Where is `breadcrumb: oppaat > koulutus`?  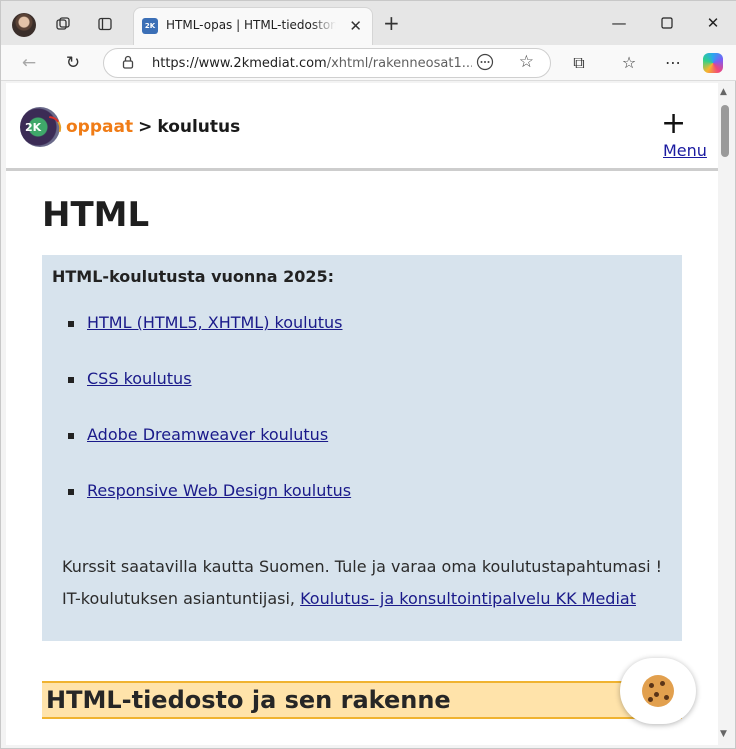
breadcrumb: oppaat > koulutus is located at coordinates (153, 127).